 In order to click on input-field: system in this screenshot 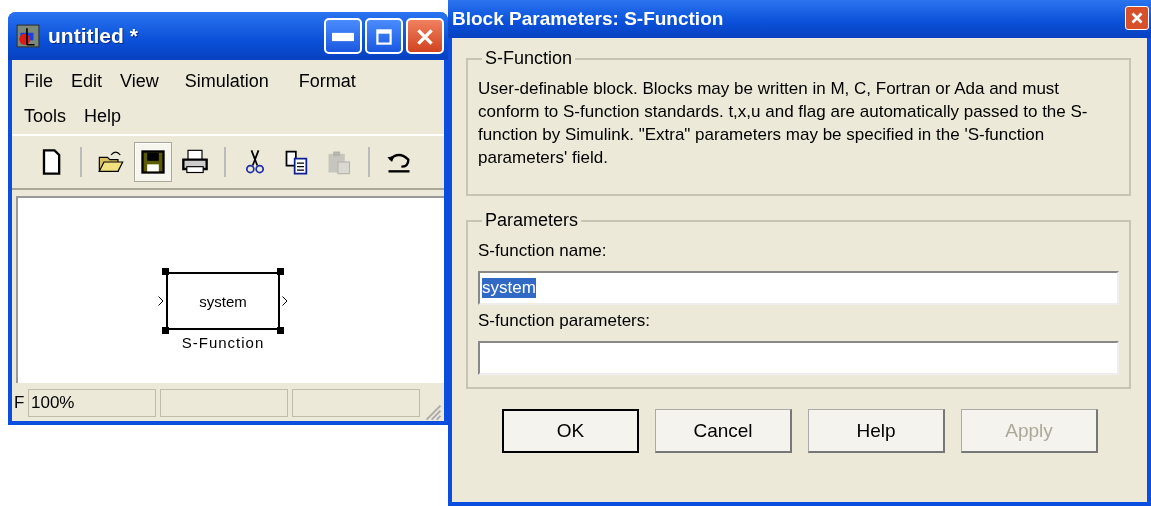, I will do `click(798, 288)`.